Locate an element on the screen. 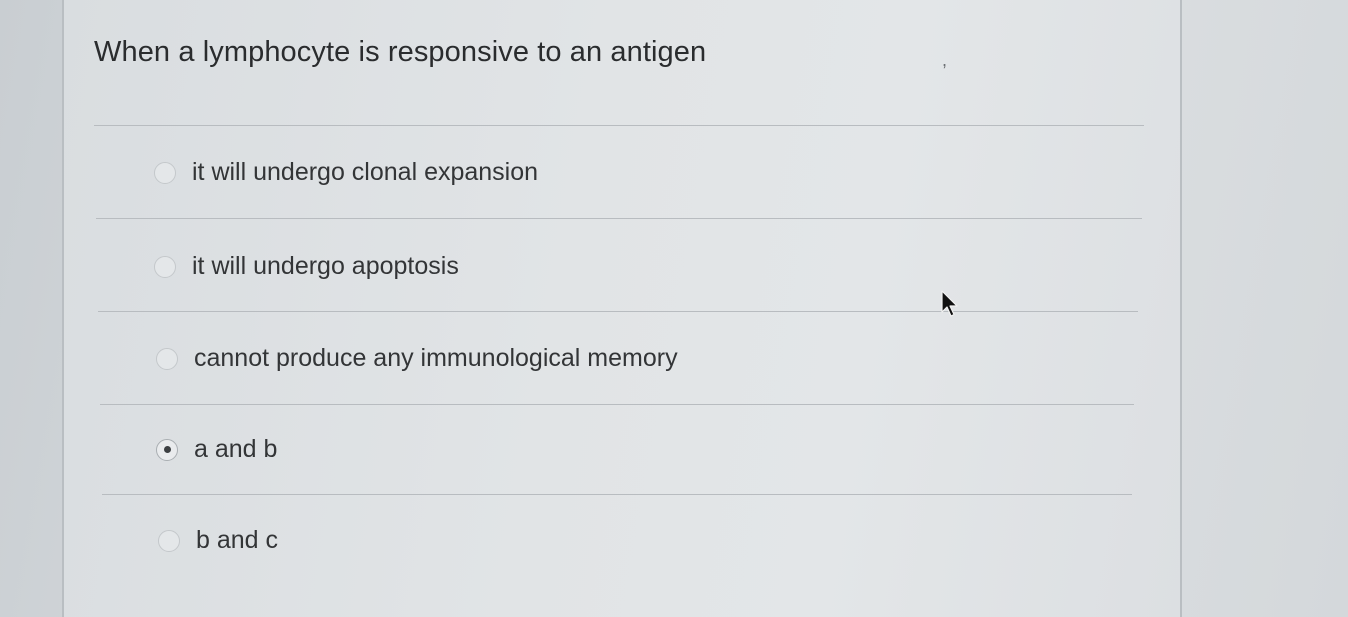  option-label: cannot produce any immunological memory is located at coordinates (436, 358).